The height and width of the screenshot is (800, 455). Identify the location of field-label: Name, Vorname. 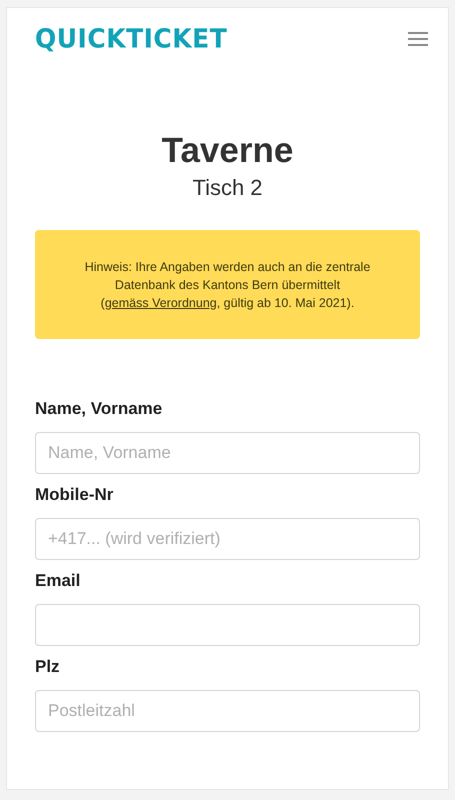
(99, 409).